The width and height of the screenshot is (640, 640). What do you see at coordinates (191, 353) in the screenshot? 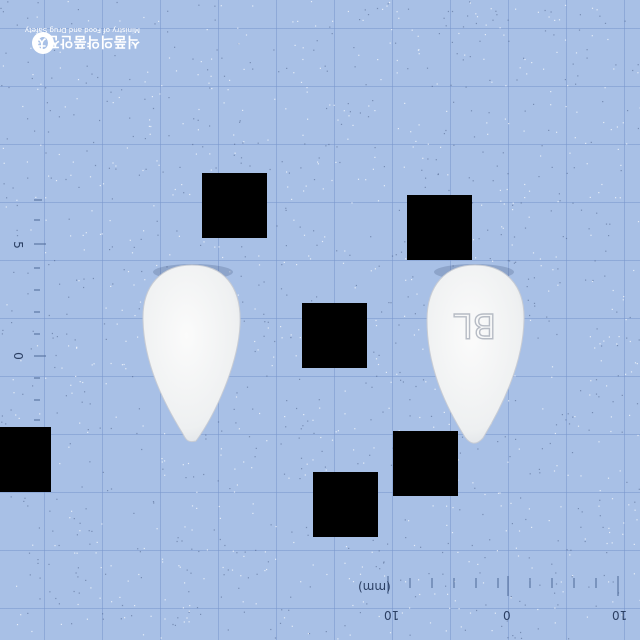
I see `pill-left` at bounding box center [191, 353].